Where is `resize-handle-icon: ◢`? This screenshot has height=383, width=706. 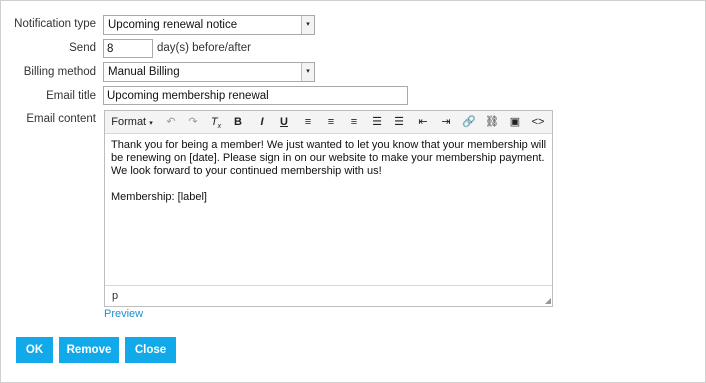
resize-handle-icon: ◢ is located at coordinates (548, 301).